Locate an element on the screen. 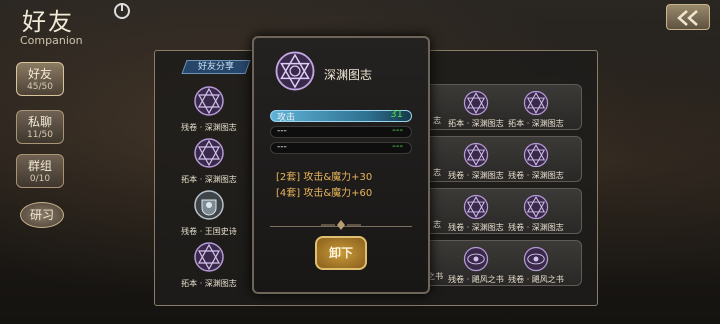 Image resolution: width=720 pixels, height=324 pixels. kingdom-crest-icon is located at coordinates (209, 205).